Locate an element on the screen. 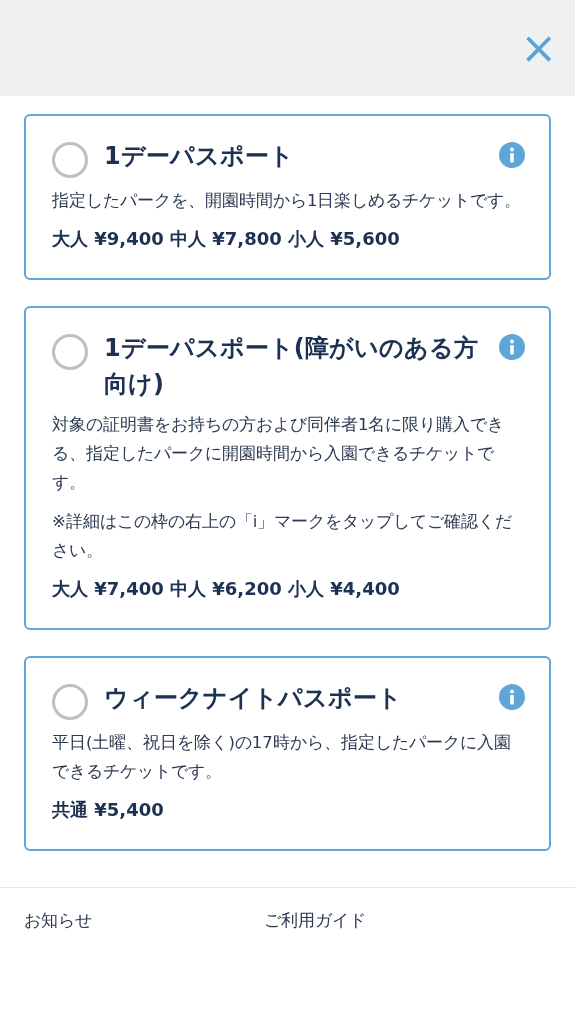  ticket-title: 1デーパスポート is located at coordinates (199, 156).